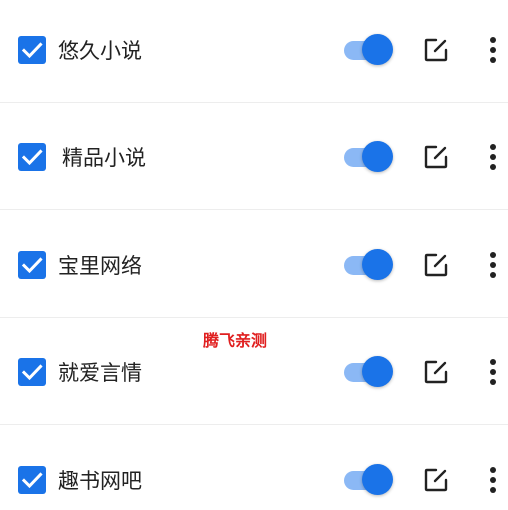 The width and height of the screenshot is (508, 510). I want to click on watermark: 腾飞亲测, so click(235, 340).